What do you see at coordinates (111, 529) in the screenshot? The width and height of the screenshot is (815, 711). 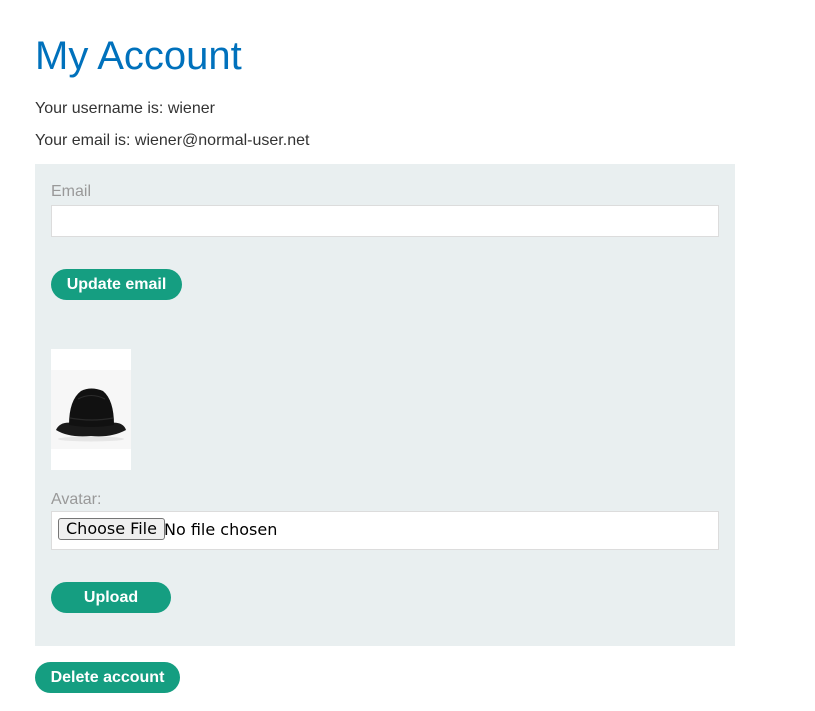 I see `choose-file-button: Choose File` at bounding box center [111, 529].